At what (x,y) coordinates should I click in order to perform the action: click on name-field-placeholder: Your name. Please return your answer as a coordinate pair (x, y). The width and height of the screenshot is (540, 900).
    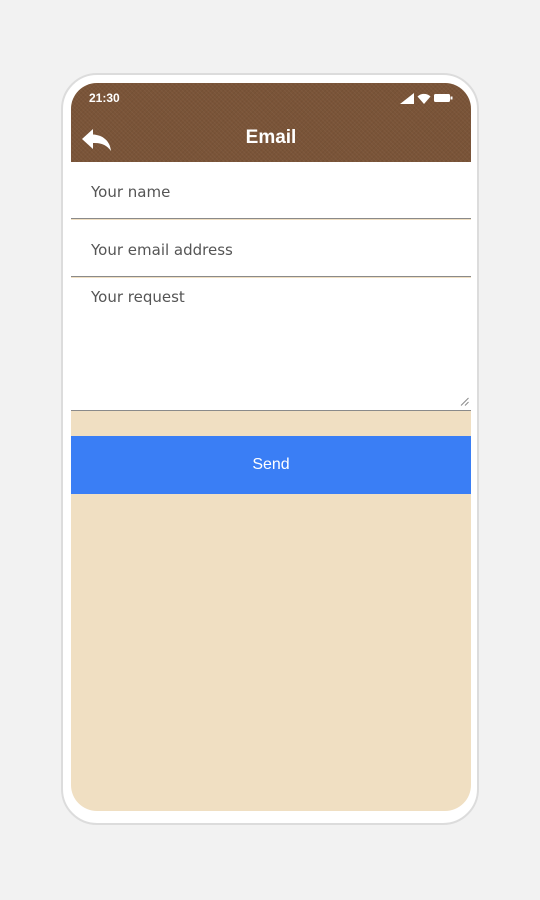
    Looking at the image, I should click on (131, 192).